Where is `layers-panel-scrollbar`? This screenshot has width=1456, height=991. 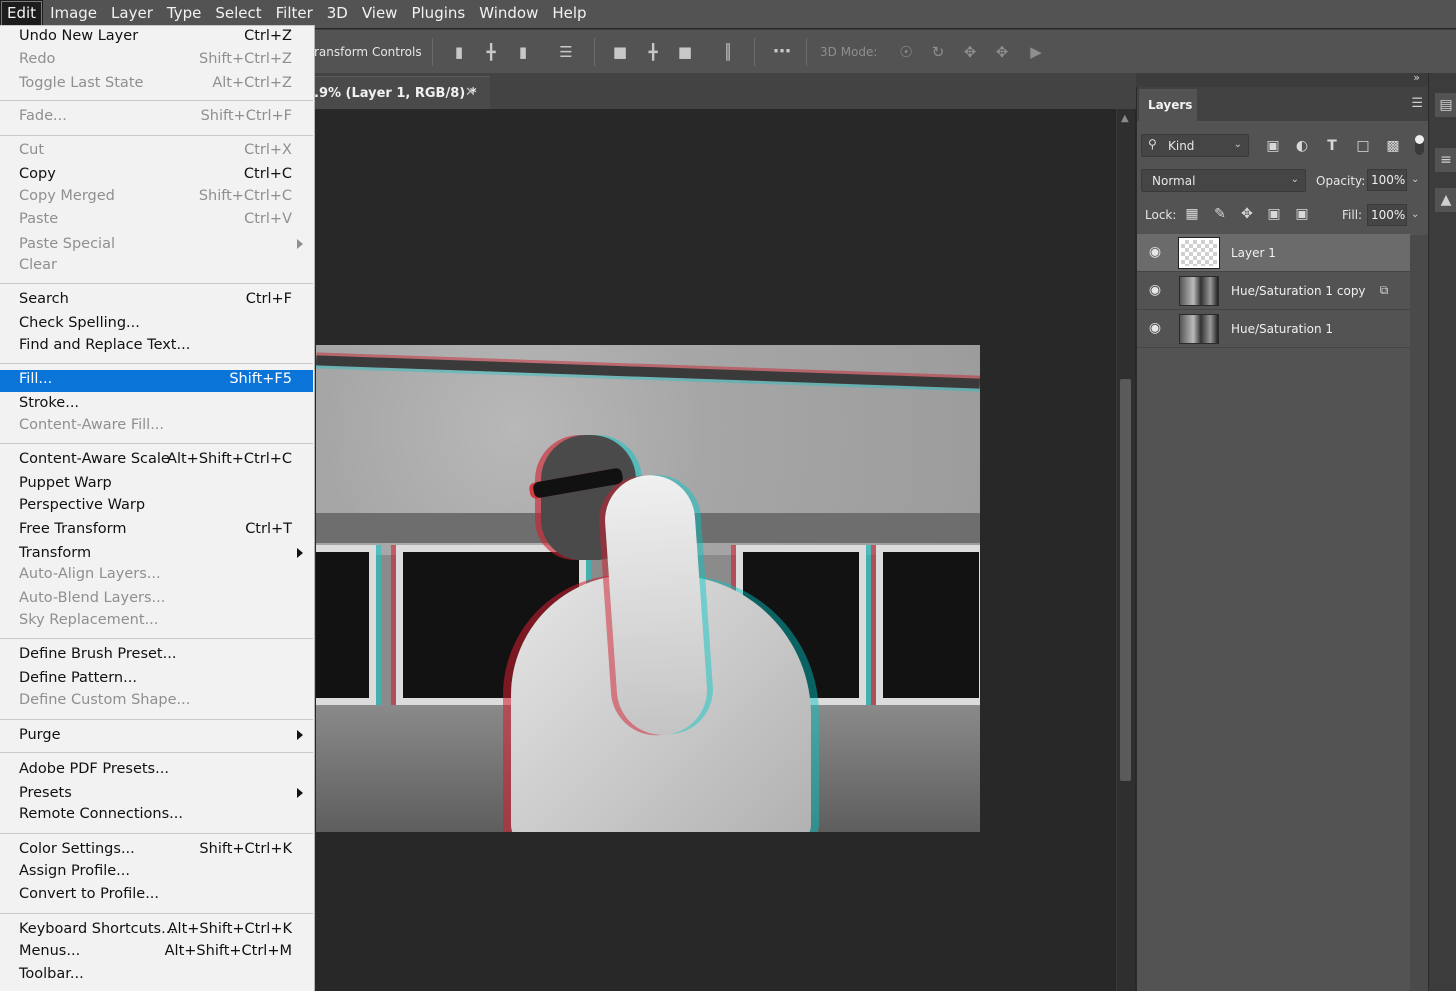 layers-panel-scrollbar is located at coordinates (1419, 613).